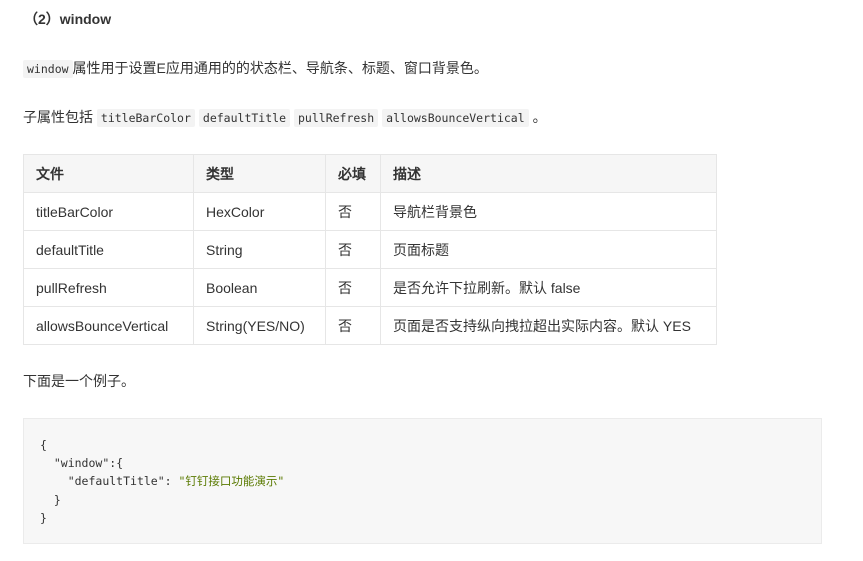  Describe the element at coordinates (259, 325) in the screenshot. I see `table-cell: String(YES/NO)` at that location.